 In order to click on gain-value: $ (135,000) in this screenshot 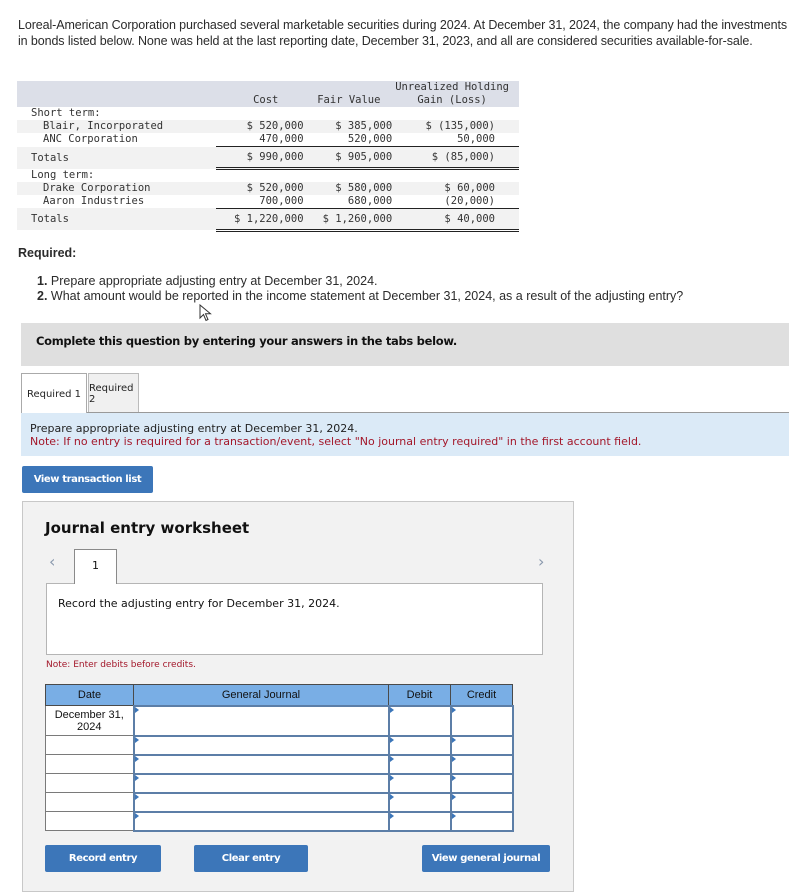, I will do `click(457, 126)`.